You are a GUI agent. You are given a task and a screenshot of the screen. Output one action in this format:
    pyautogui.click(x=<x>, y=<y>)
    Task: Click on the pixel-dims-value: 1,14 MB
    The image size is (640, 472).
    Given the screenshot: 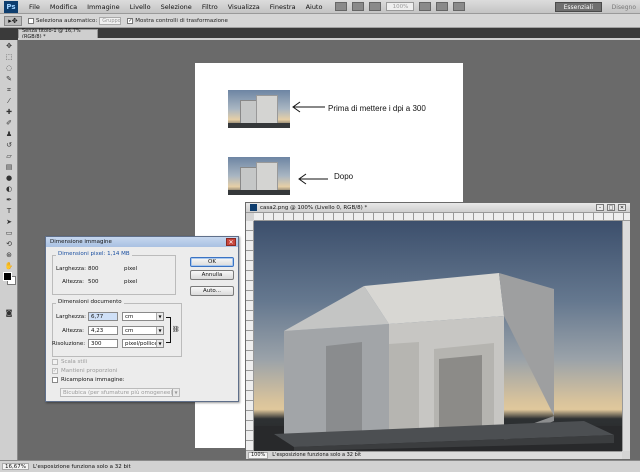 What is the action you would take?
    pyautogui.click(x=118, y=254)
    